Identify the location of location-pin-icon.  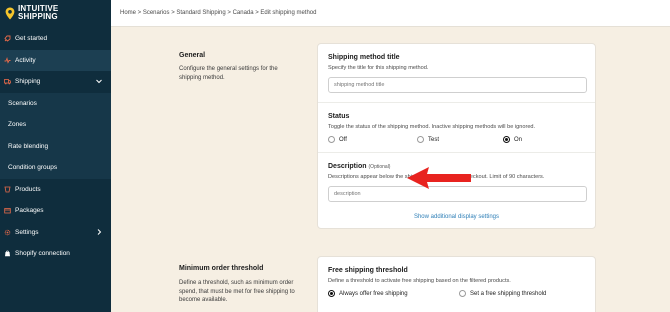
(10, 13).